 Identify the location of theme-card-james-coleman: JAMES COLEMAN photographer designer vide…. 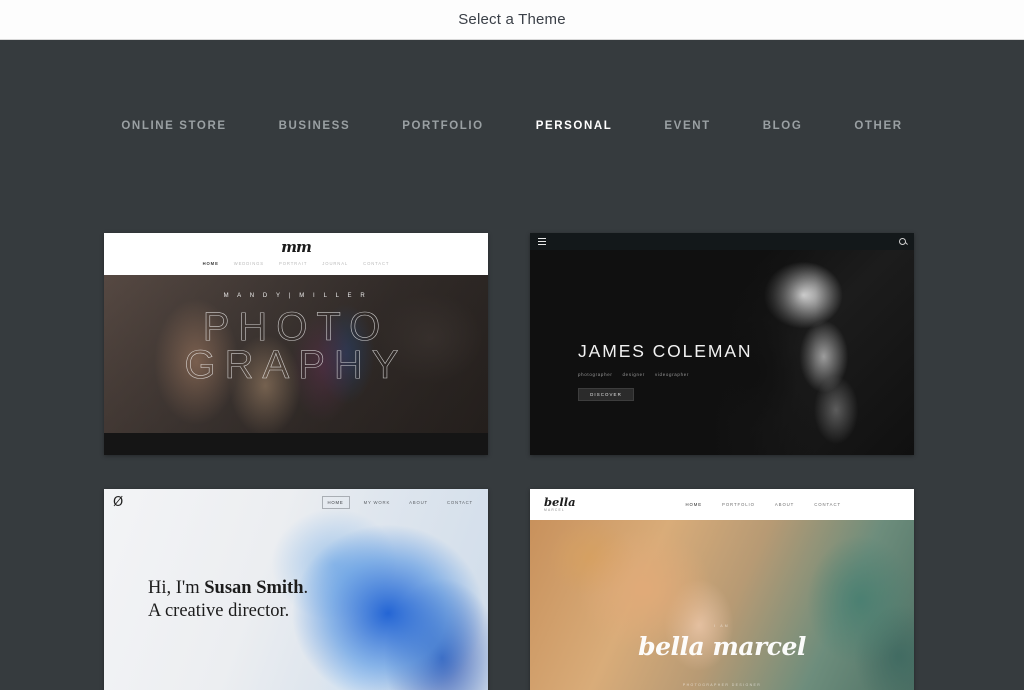
(722, 344).